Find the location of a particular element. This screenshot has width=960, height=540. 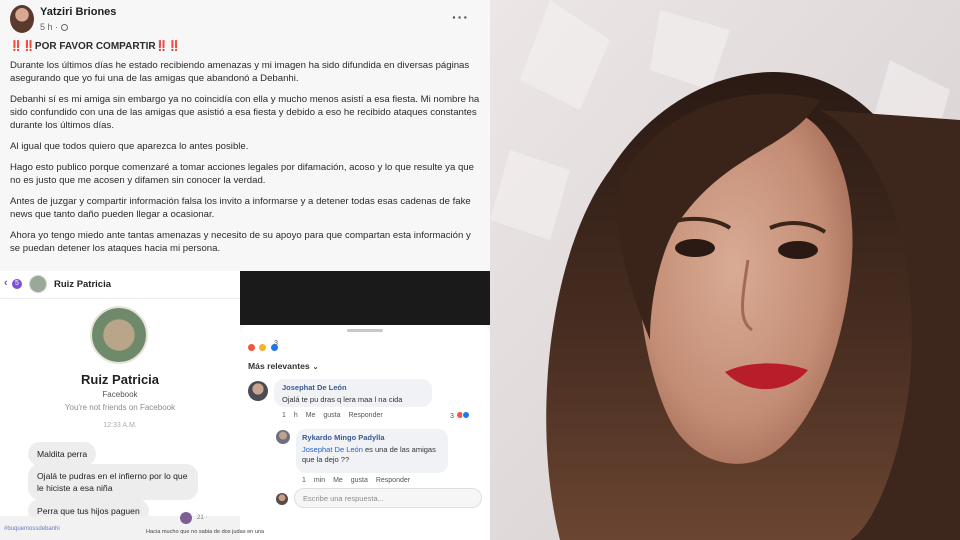

comment-reactions: 3 is located at coordinates (460, 415).